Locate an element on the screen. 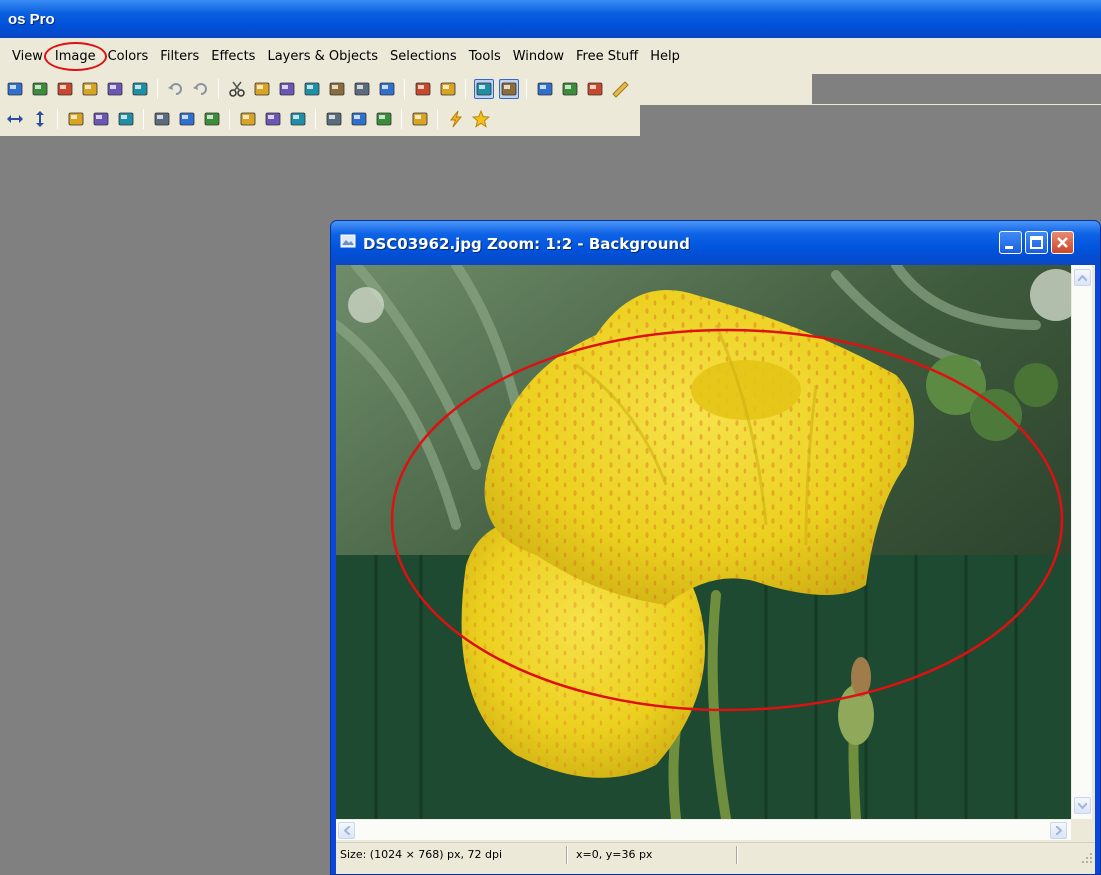  star-button is located at coordinates (481, 119).